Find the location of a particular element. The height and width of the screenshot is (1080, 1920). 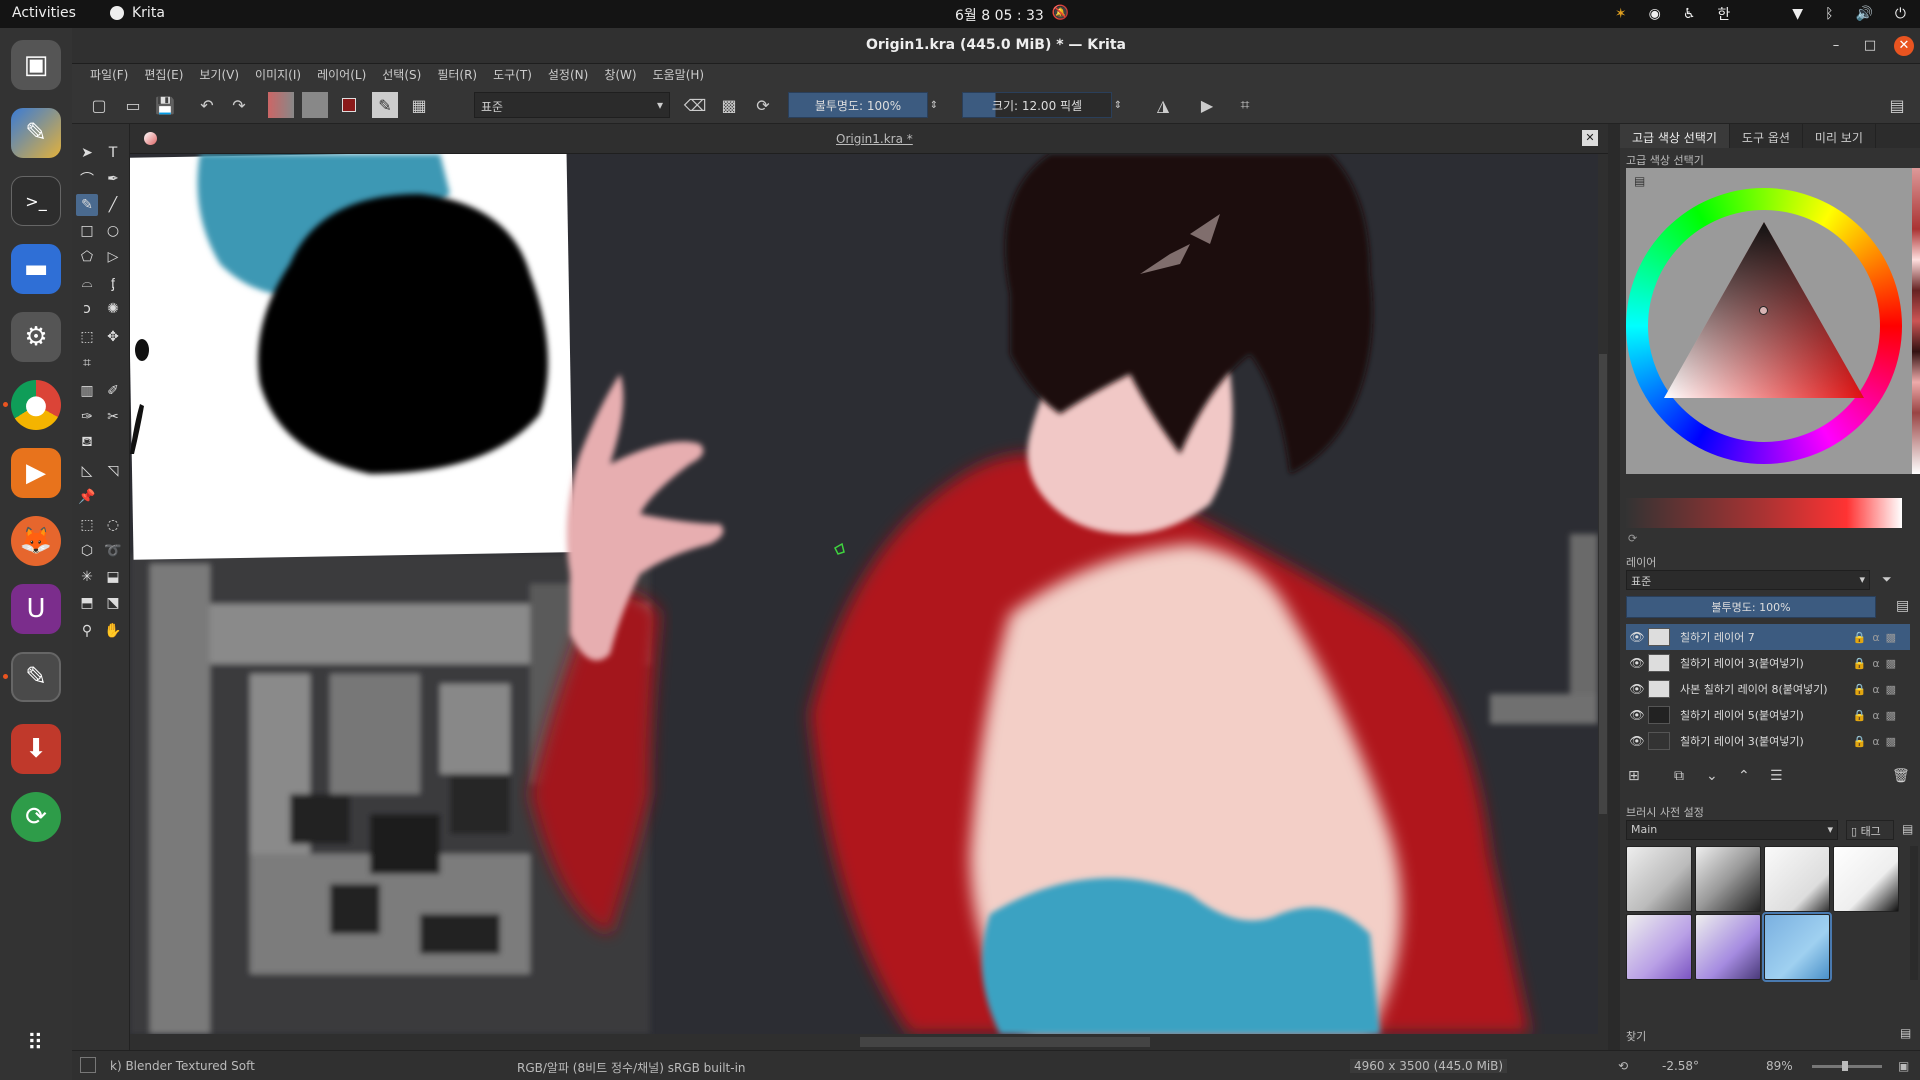

color-picker-handle is located at coordinates (1763, 310).